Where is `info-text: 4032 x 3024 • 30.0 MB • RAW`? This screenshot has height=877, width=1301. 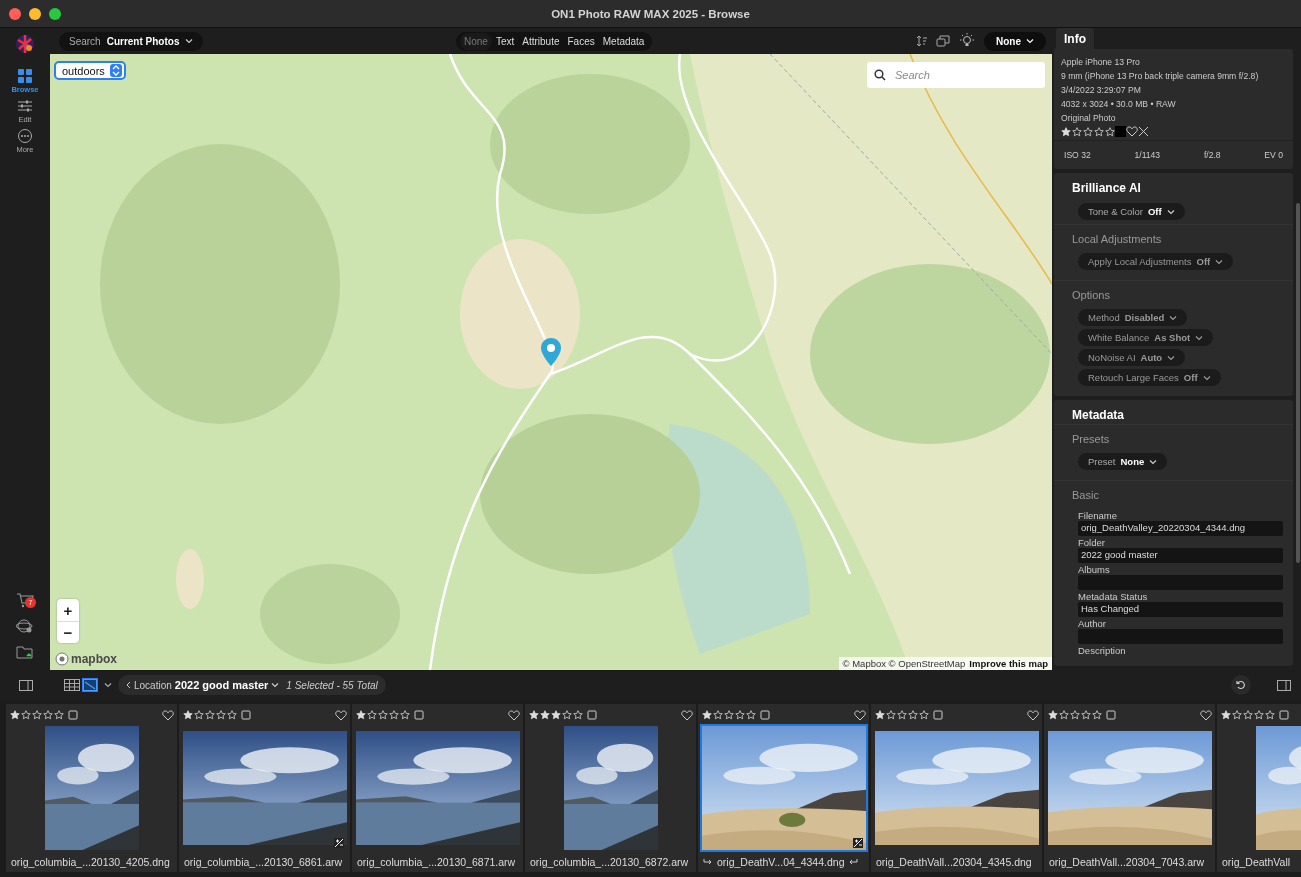
info-text: 4032 x 3024 • 30.0 MB • RAW is located at coordinates (1119, 104).